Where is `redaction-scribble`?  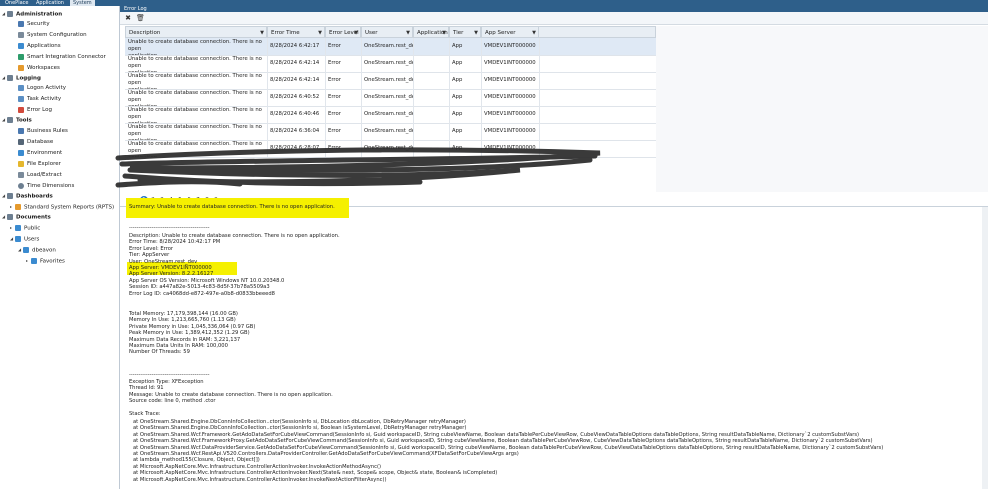 redaction-scribble is located at coordinates (358, 167).